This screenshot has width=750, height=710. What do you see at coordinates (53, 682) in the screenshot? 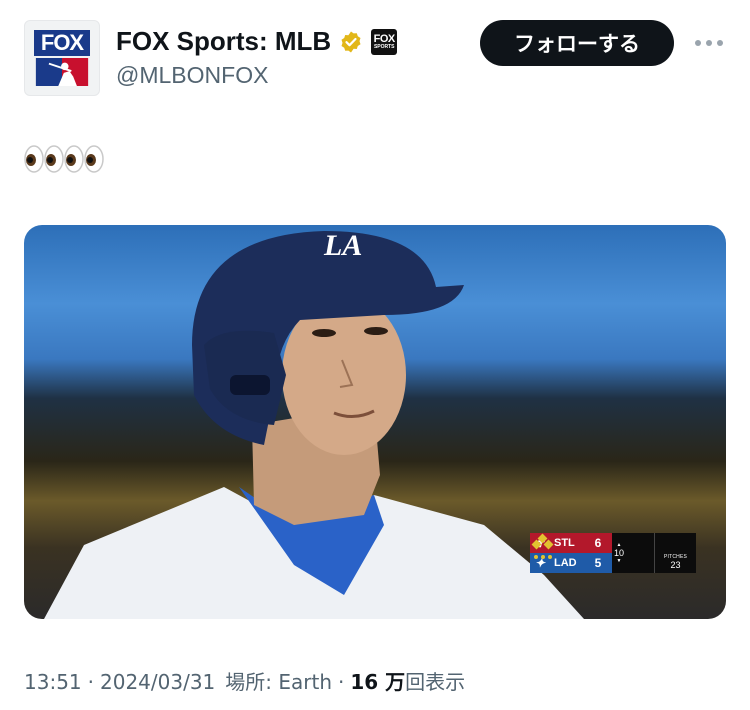
I see `tweet-time: 13:51` at bounding box center [53, 682].